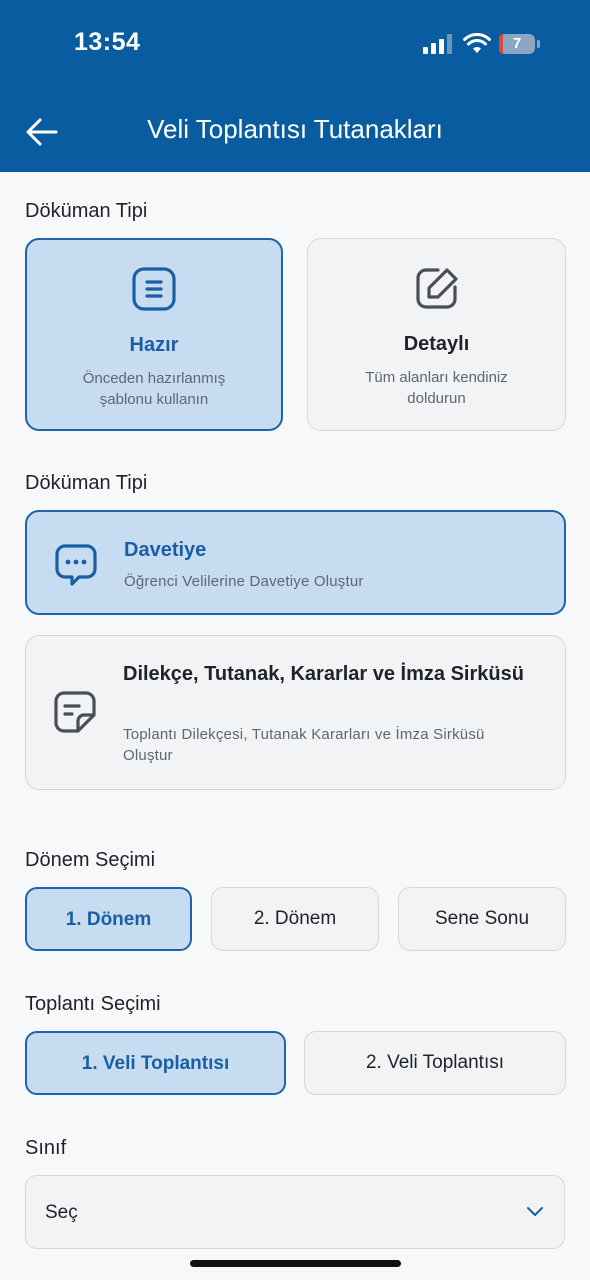 The image size is (590, 1280). What do you see at coordinates (154, 289) in the screenshot?
I see `template-icon` at bounding box center [154, 289].